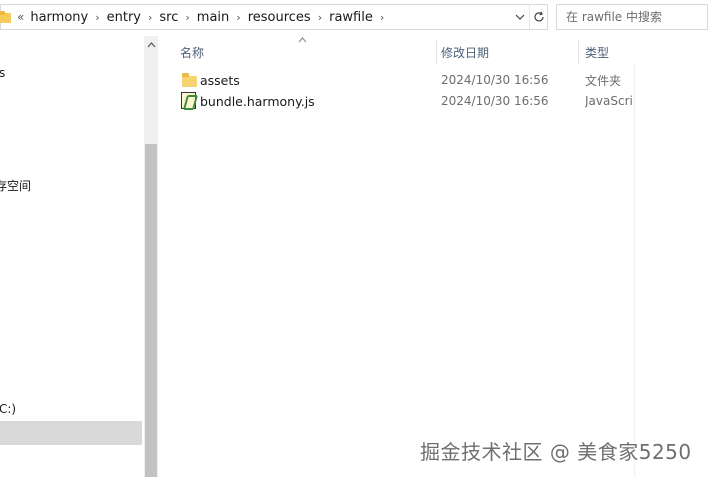 The height and width of the screenshot is (477, 708). Describe the element at coordinates (636, 17) in the screenshot. I see `search-input` at that location.